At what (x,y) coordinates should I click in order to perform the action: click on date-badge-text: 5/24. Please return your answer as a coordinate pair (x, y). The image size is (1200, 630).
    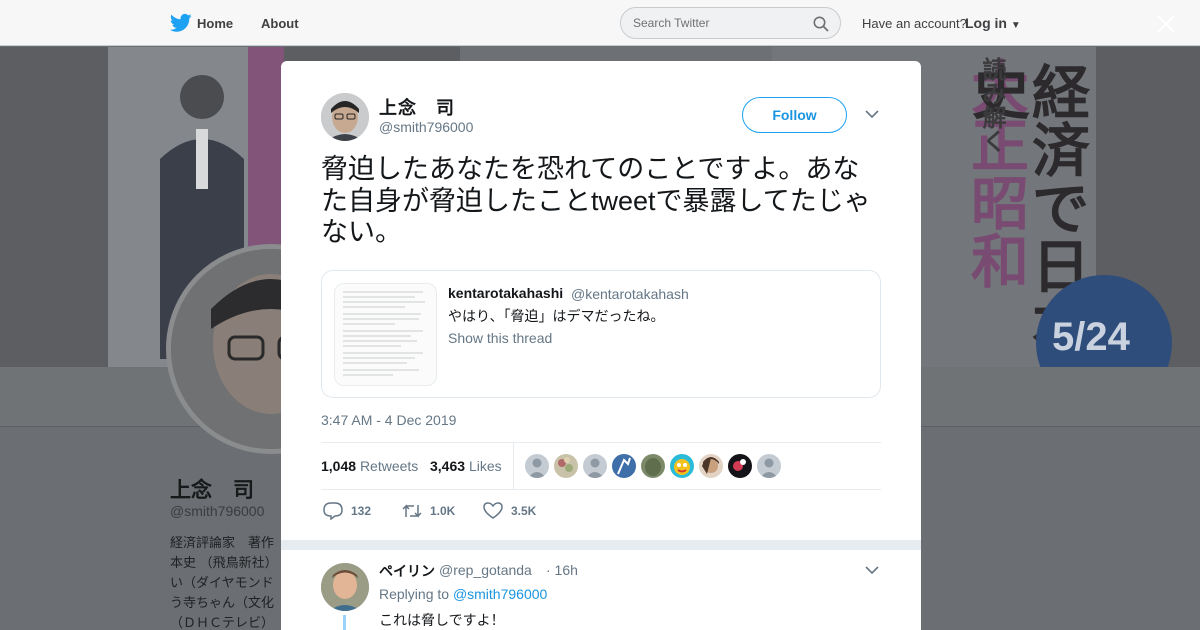
    Looking at the image, I should click on (1091, 337).